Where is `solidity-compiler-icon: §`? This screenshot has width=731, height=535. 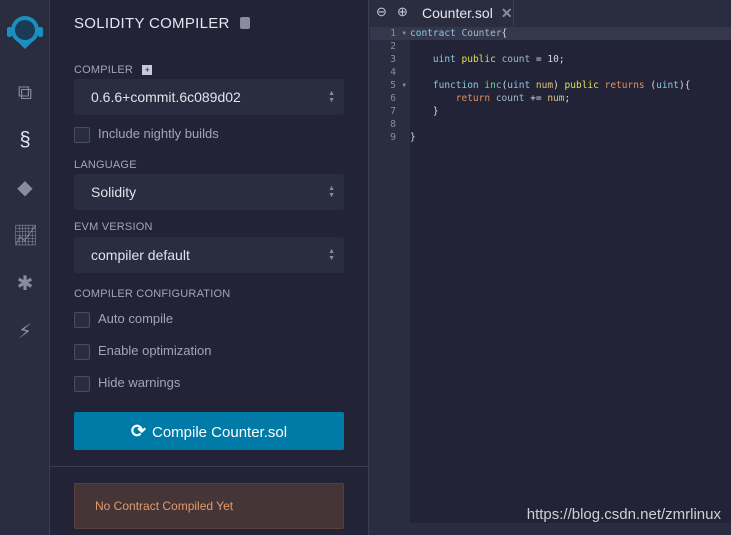
solidity-compiler-icon: § is located at coordinates (25, 140).